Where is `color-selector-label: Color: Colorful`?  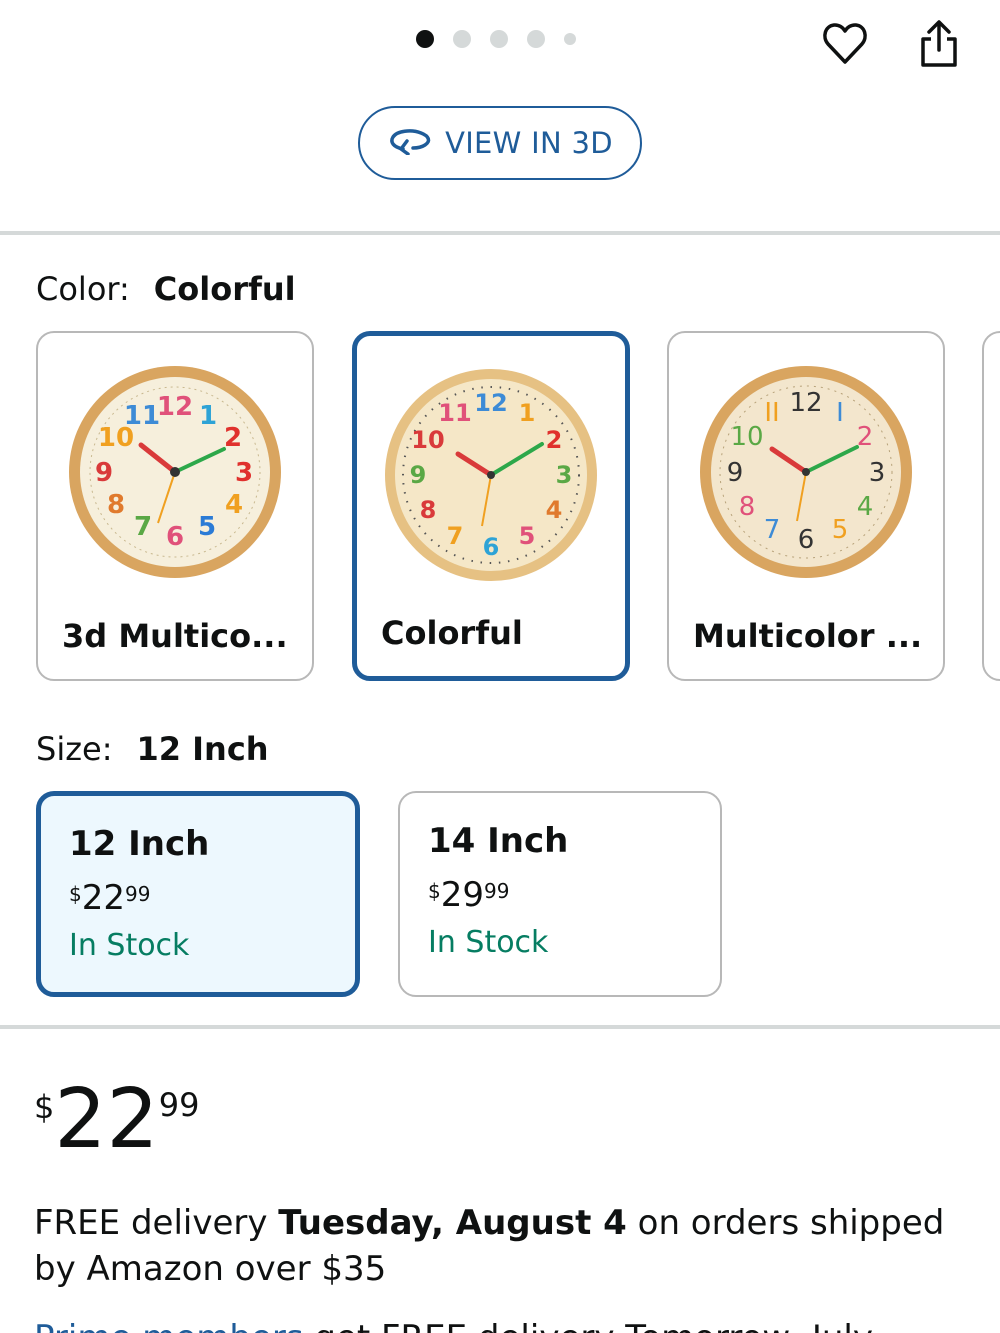
color-selector-label: Color: Colorful is located at coordinates (166, 289).